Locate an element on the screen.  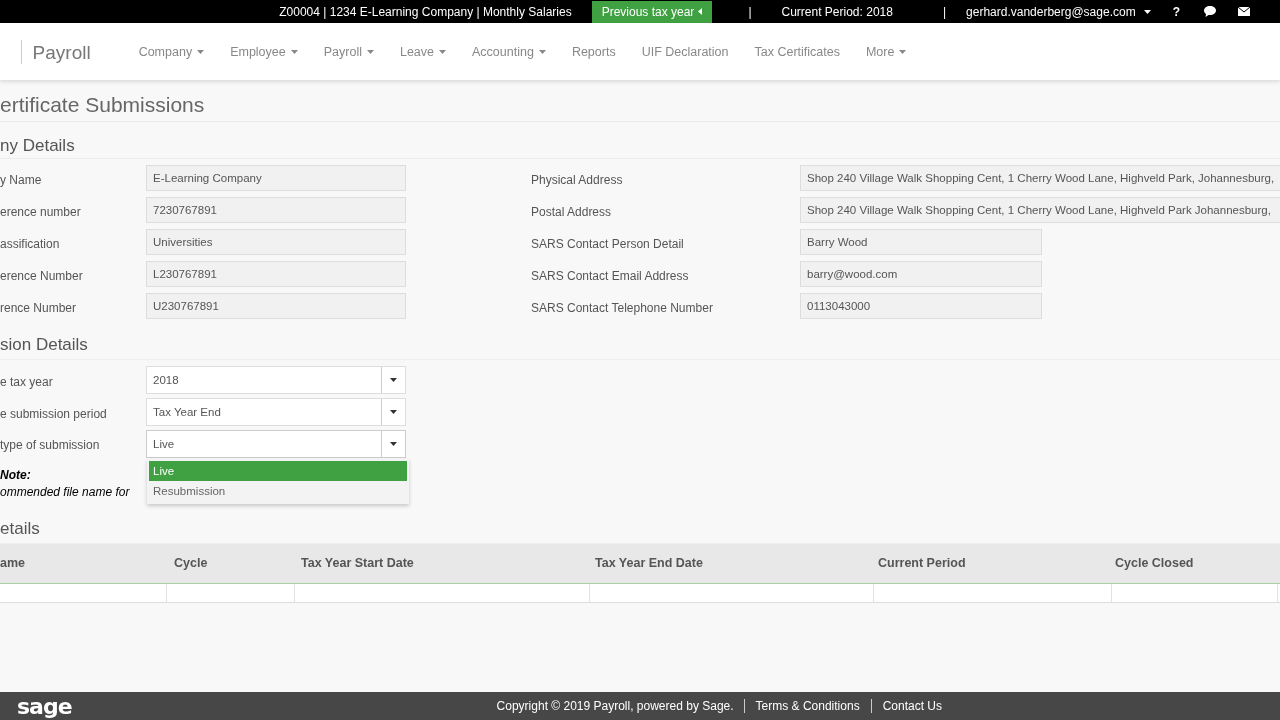
note-text: ommended file name for is located at coordinates (65, 492).